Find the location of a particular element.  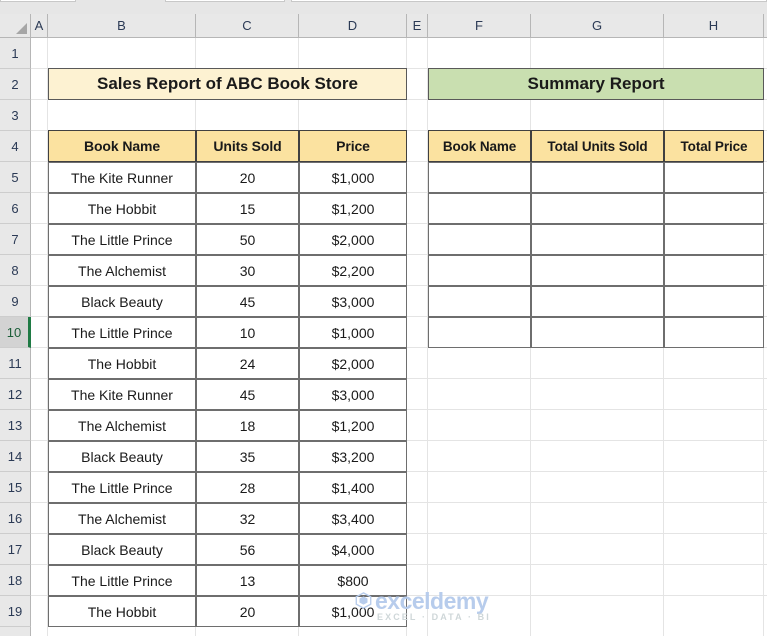

select-all-corner is located at coordinates (15, 26).